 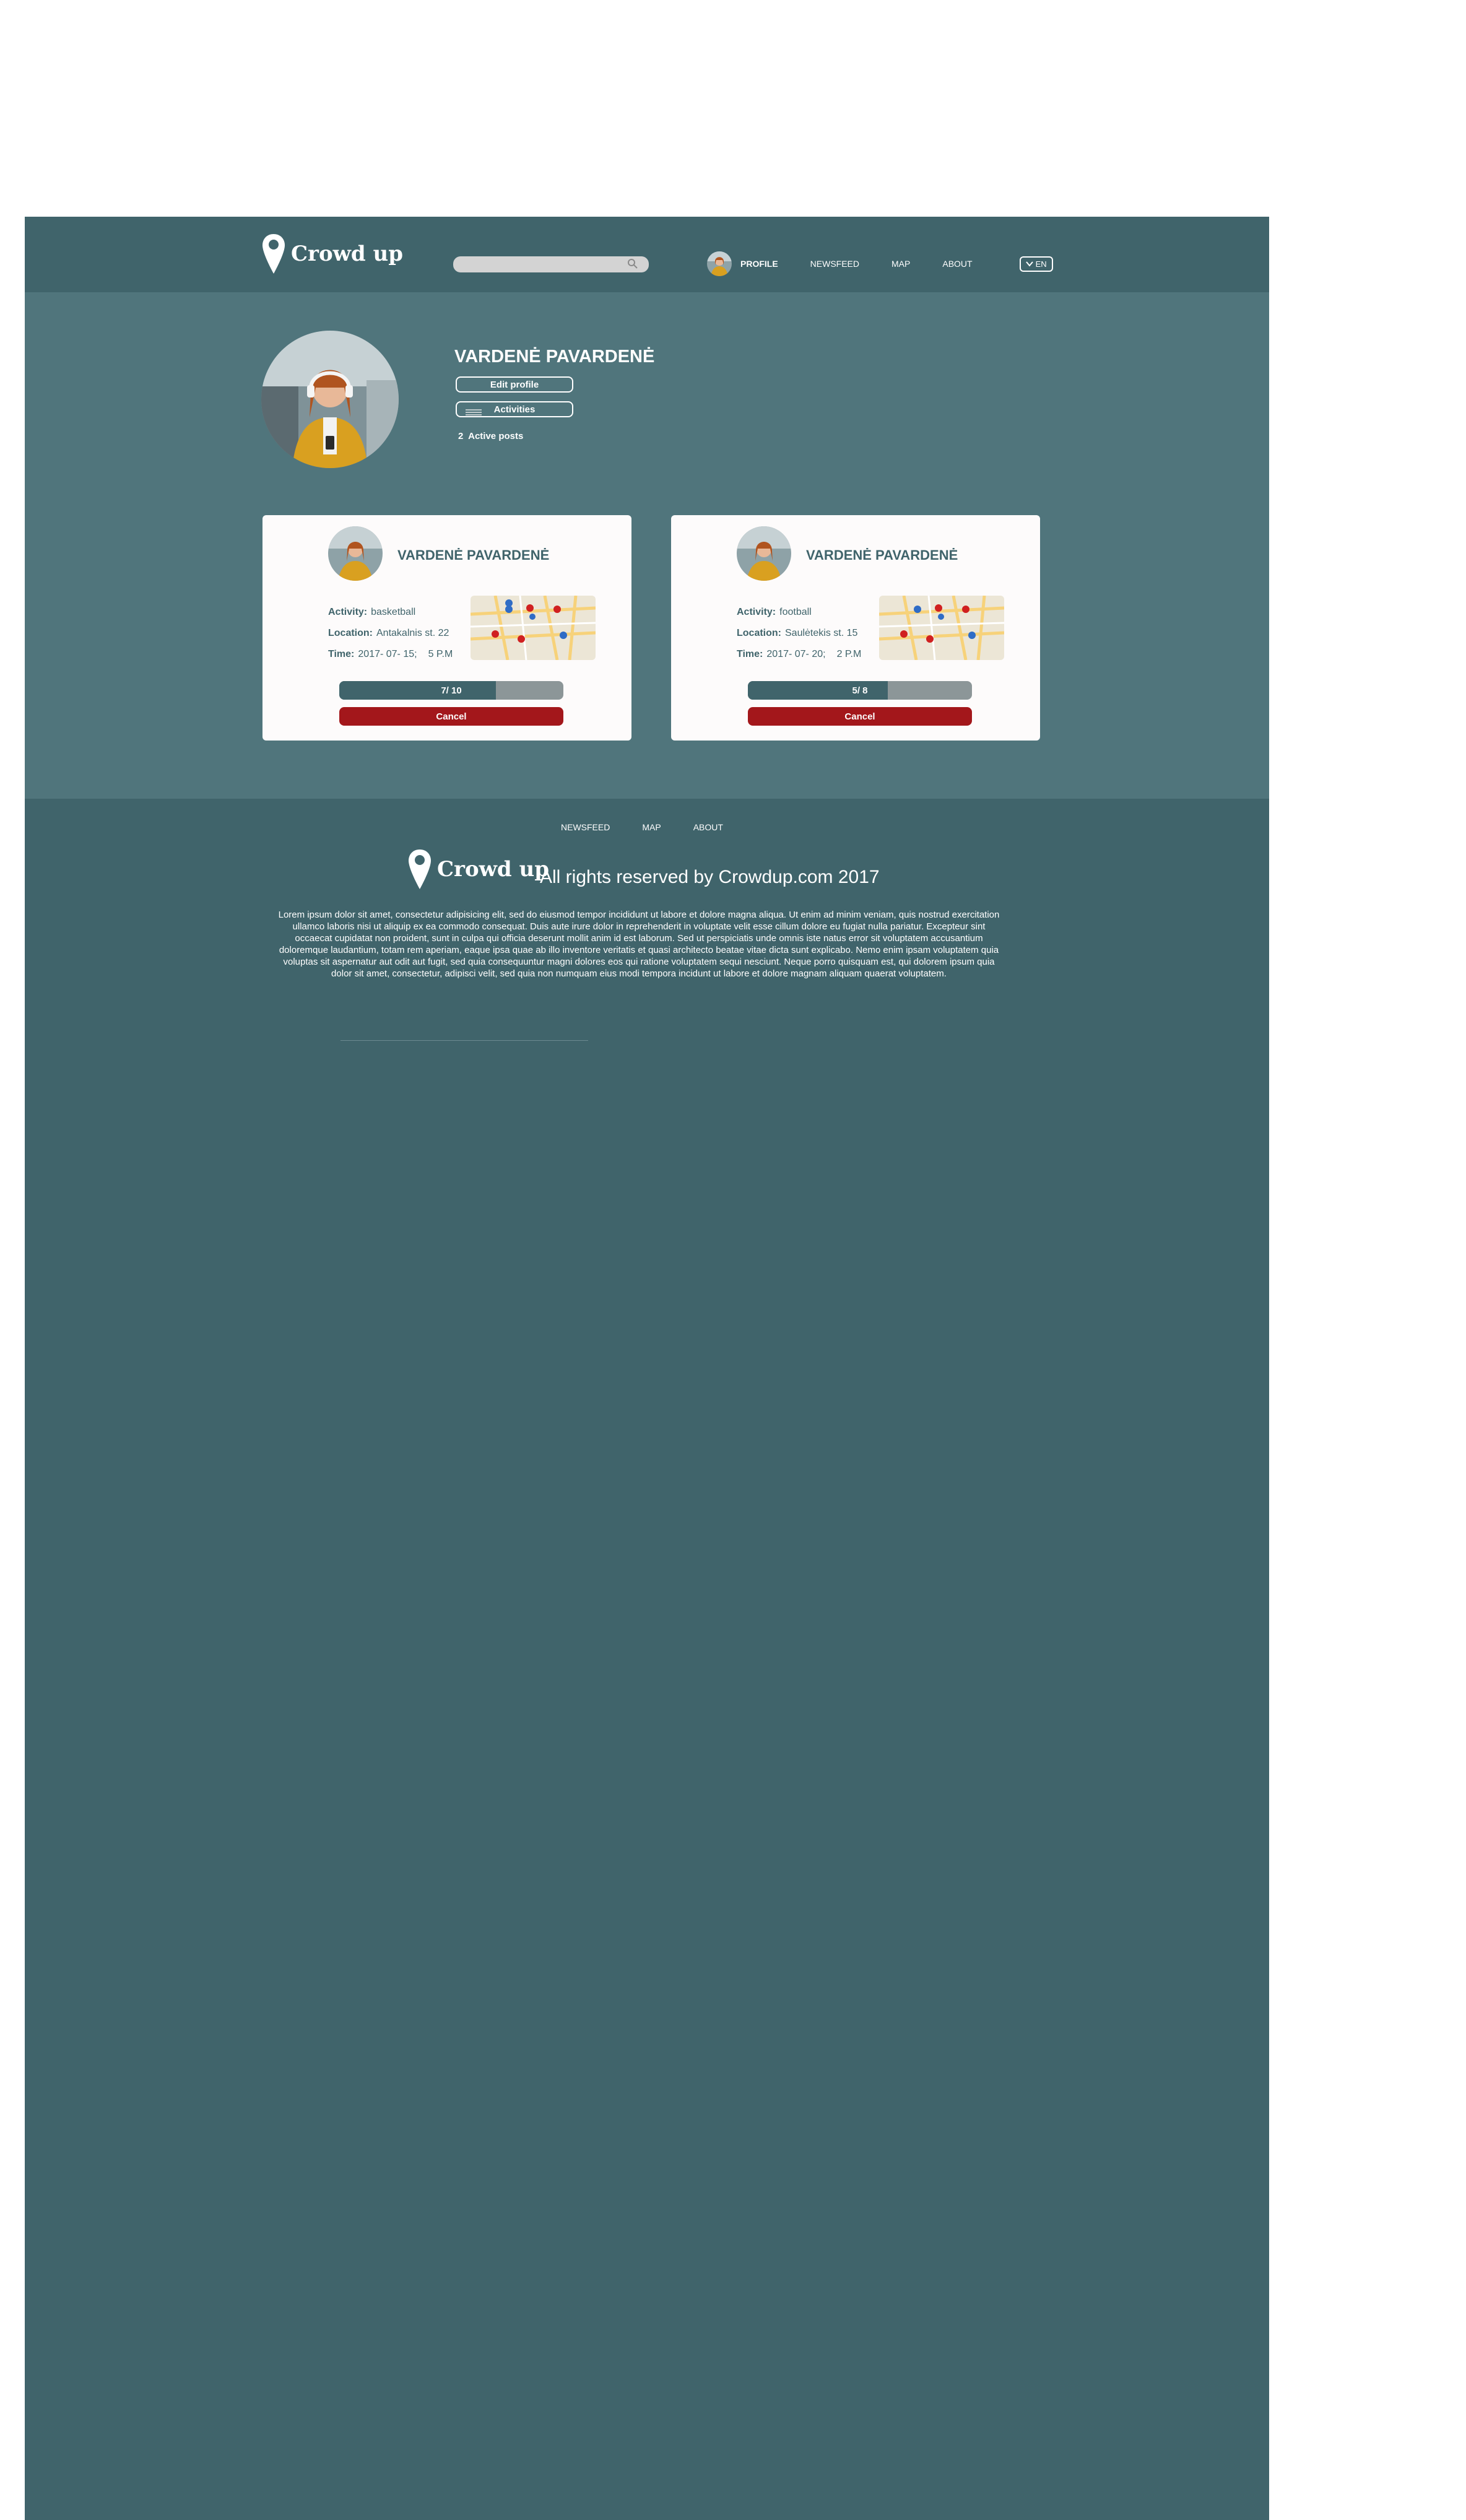 What do you see at coordinates (957, 264) in the screenshot?
I see `nav-about: ABOUT` at bounding box center [957, 264].